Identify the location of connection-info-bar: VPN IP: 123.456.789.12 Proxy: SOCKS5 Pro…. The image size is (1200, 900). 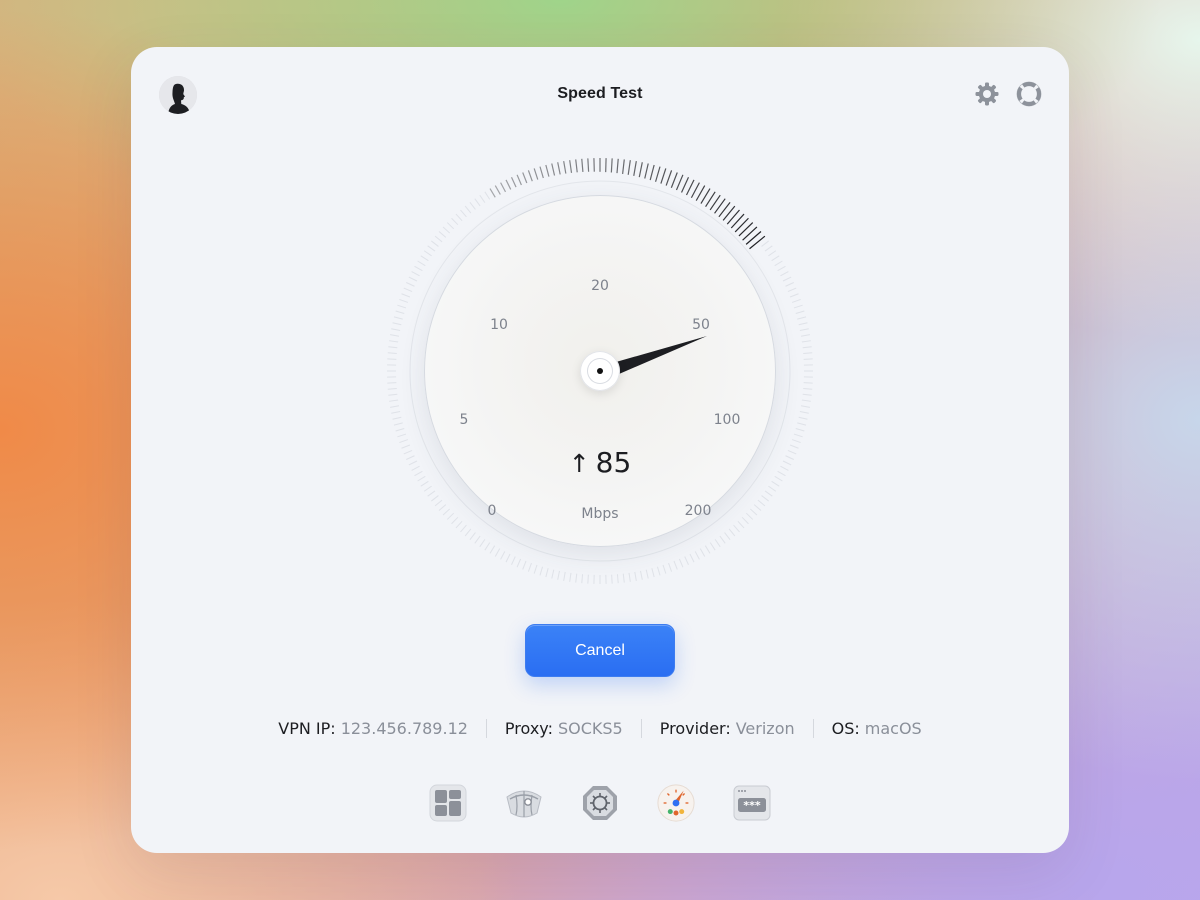
(600, 728).